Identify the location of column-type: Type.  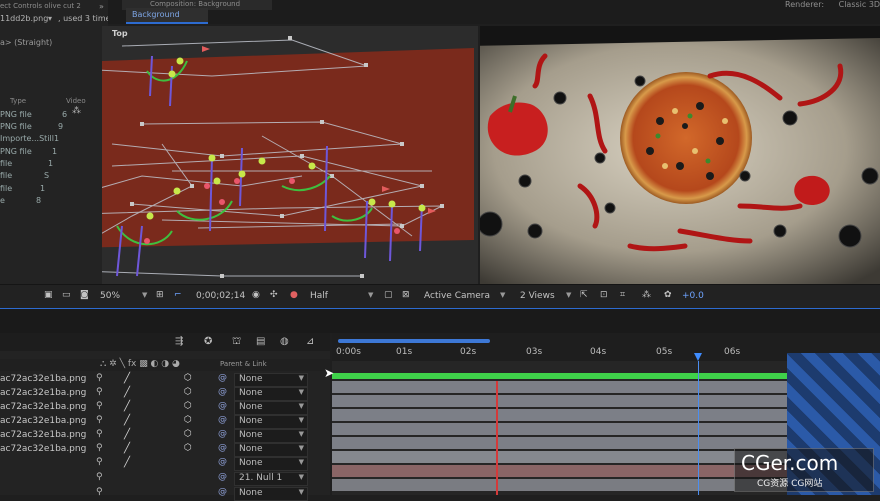
(18, 101).